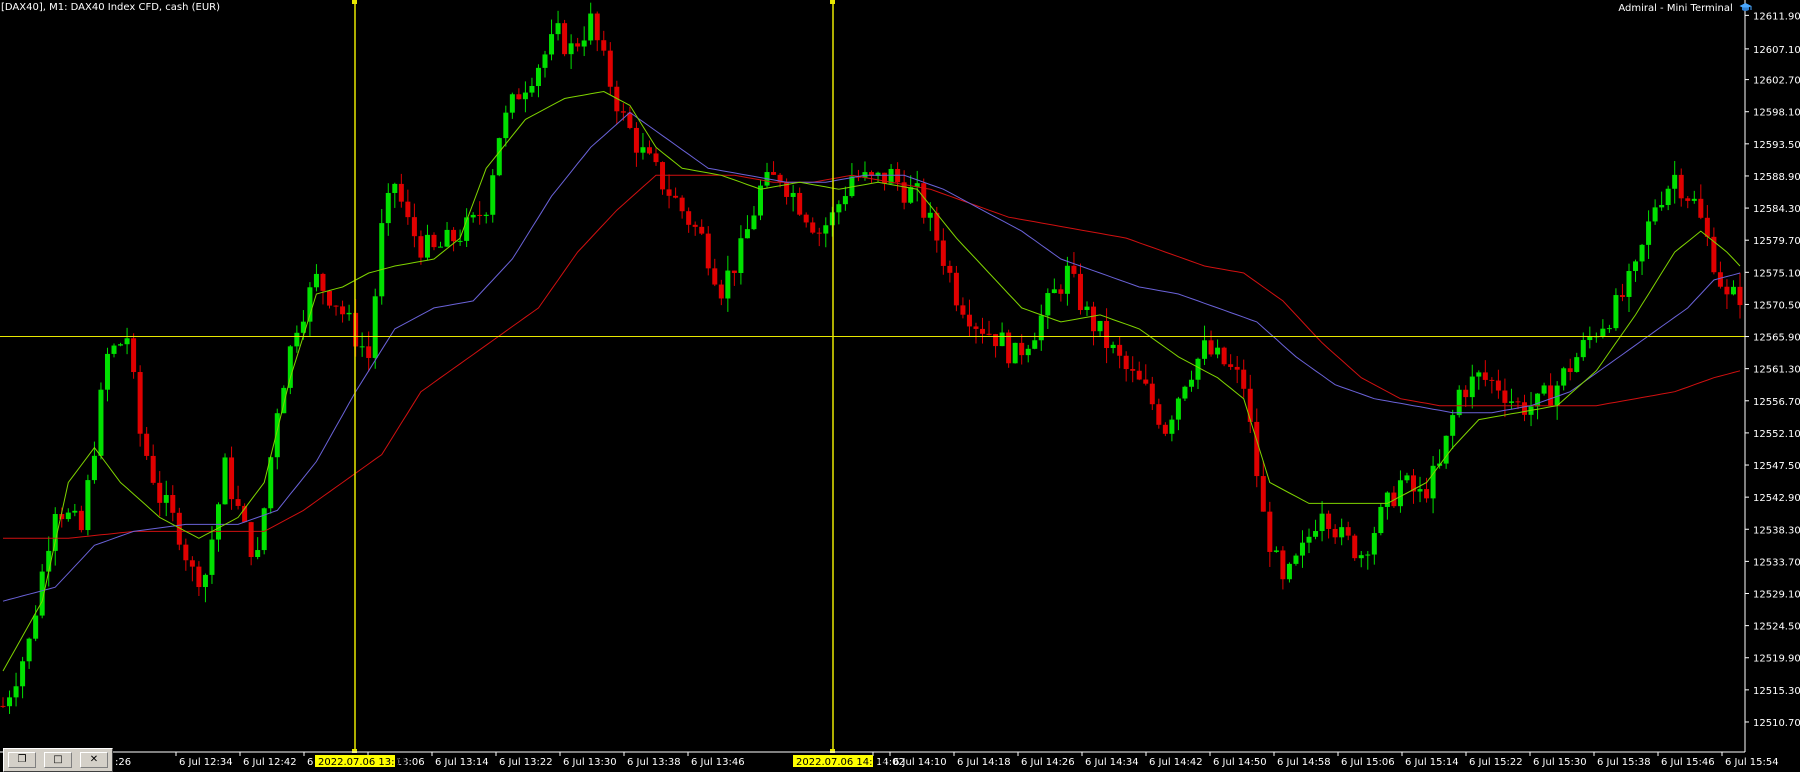  Describe the element at coordinates (1776, 595) in the screenshot. I see `price-tick-label: 12529.10` at that location.